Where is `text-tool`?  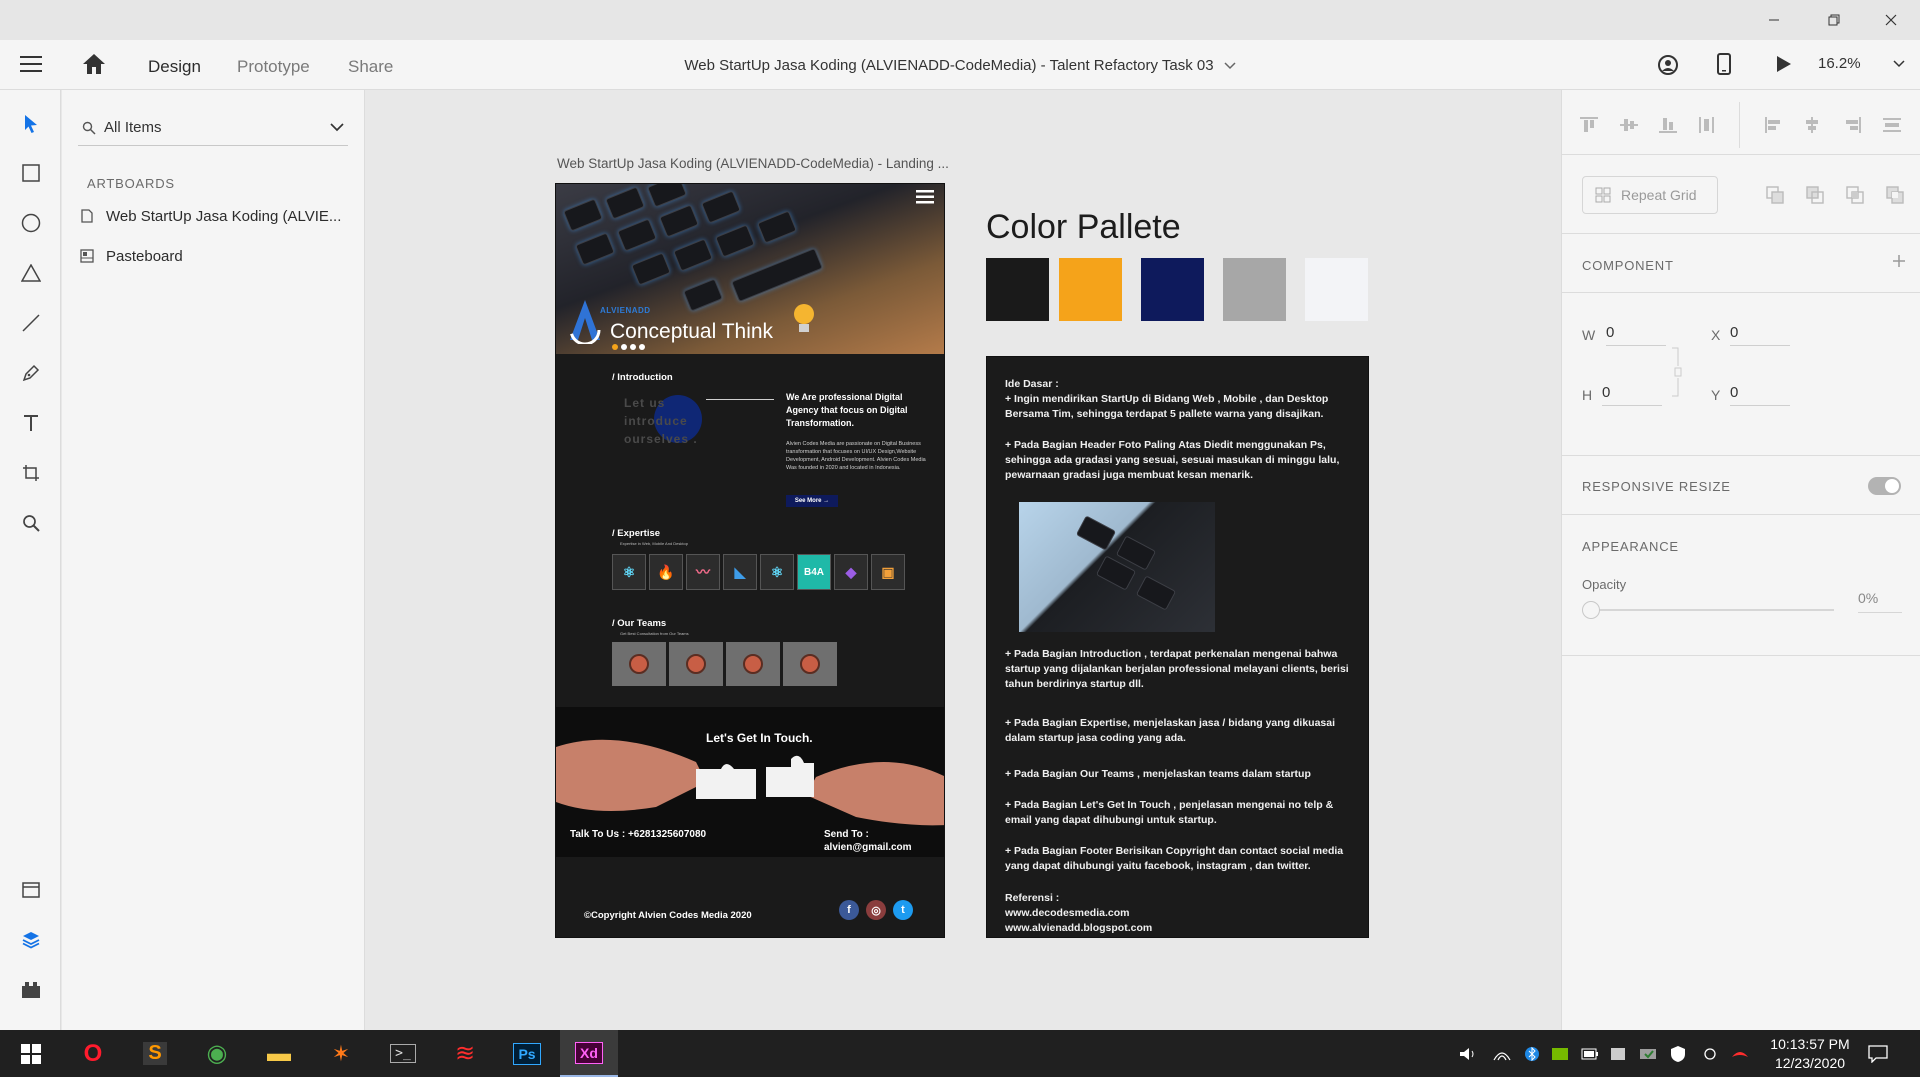 text-tool is located at coordinates (31, 423).